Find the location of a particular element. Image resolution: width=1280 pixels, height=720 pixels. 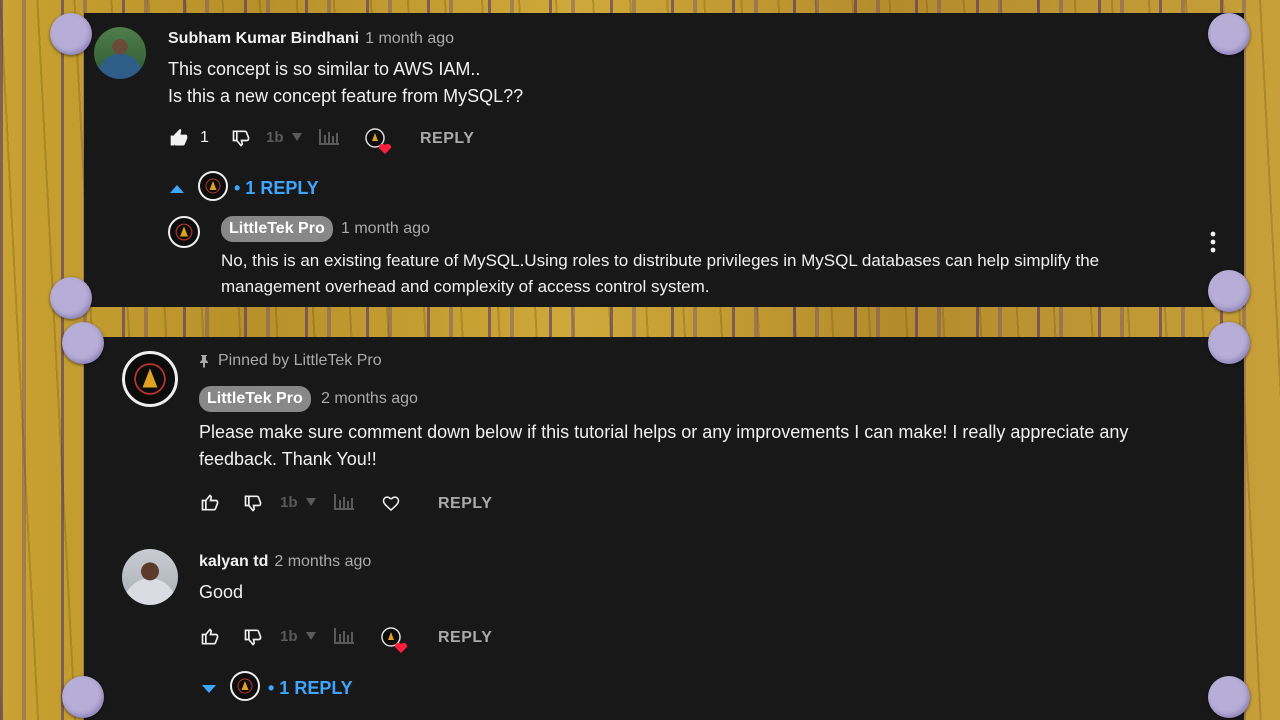

like-filled-icon is located at coordinates (179, 138).